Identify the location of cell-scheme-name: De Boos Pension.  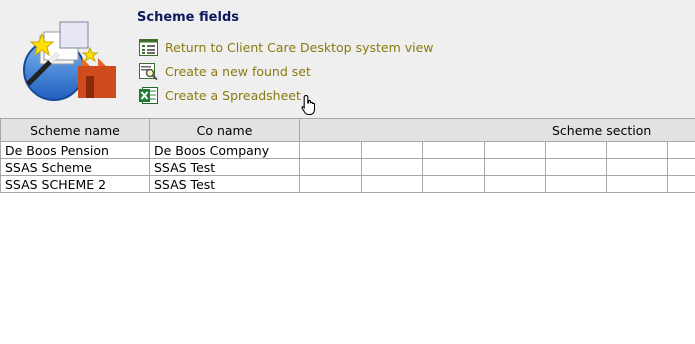
(75, 150).